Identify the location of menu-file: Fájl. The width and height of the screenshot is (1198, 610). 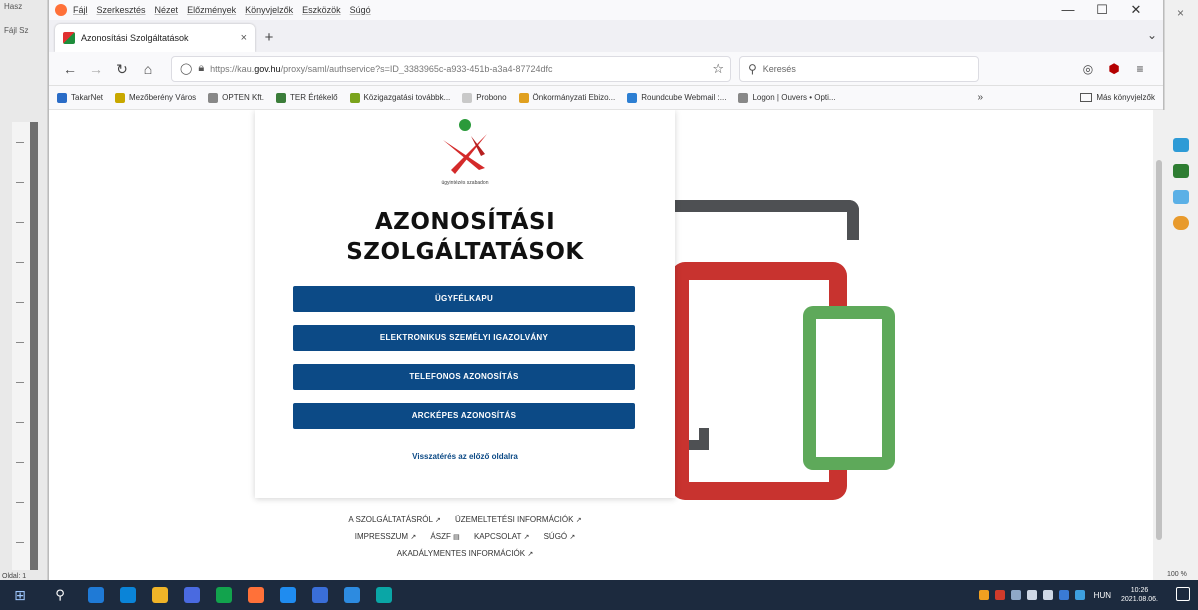
(80, 10).